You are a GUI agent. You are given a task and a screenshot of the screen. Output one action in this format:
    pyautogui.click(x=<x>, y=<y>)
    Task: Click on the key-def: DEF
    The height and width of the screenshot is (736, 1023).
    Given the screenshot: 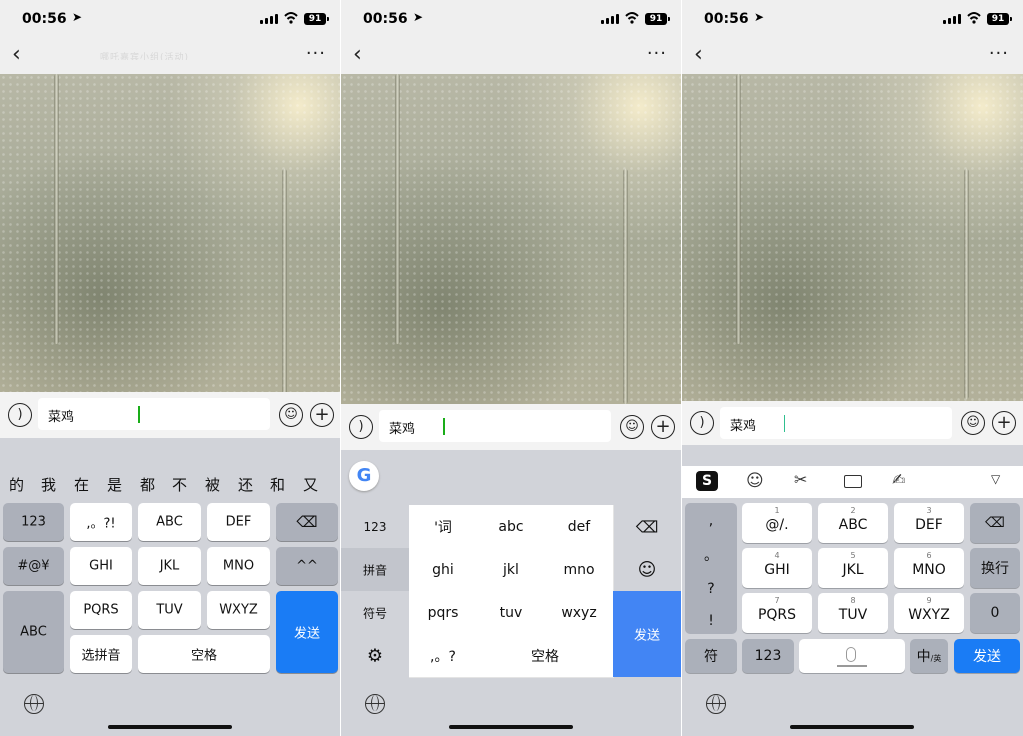 What is the action you would take?
    pyautogui.click(x=238, y=522)
    